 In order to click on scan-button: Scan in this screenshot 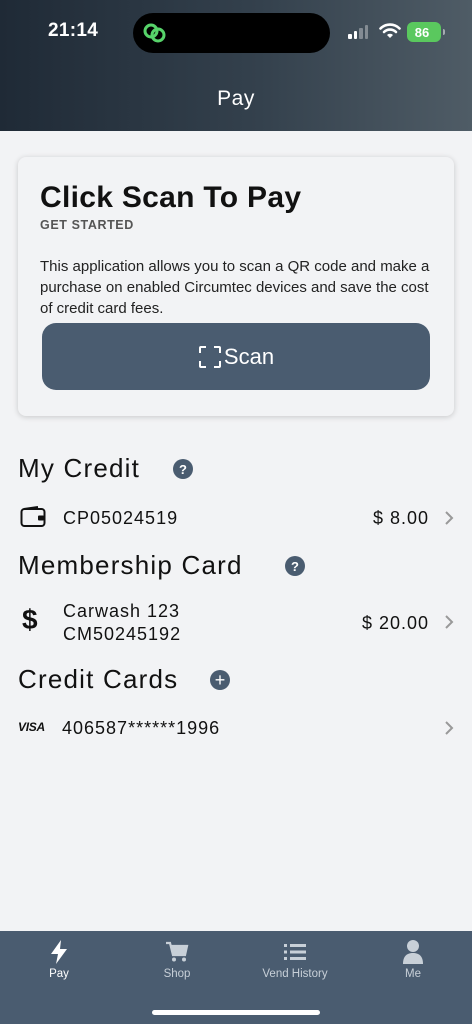, I will do `click(236, 356)`.